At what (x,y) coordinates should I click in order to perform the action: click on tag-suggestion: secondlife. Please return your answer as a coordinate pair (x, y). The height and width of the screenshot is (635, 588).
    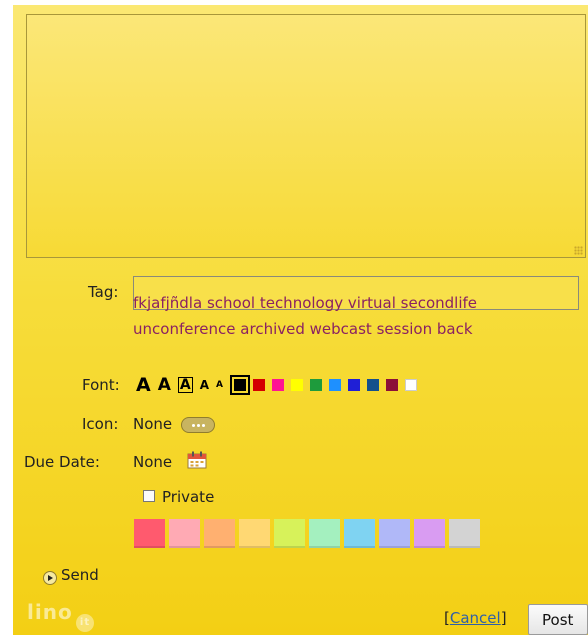
    Looking at the image, I should click on (439, 303).